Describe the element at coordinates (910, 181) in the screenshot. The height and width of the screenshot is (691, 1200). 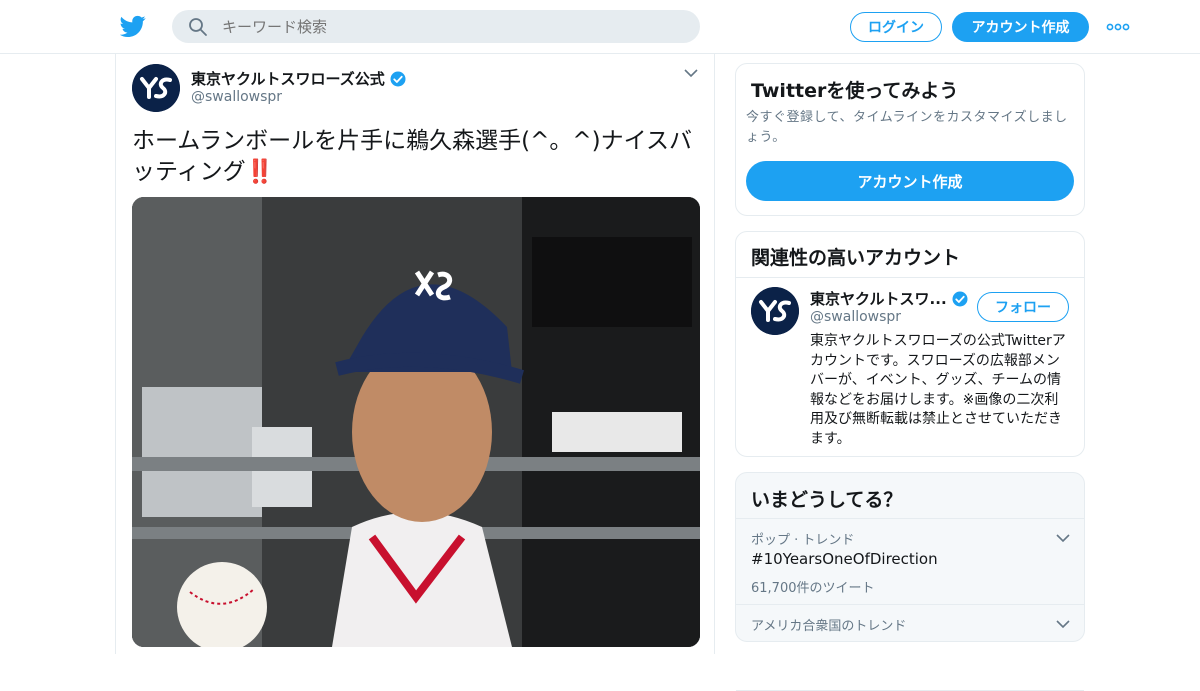
I see `create-account-button: アカウント作成` at that location.